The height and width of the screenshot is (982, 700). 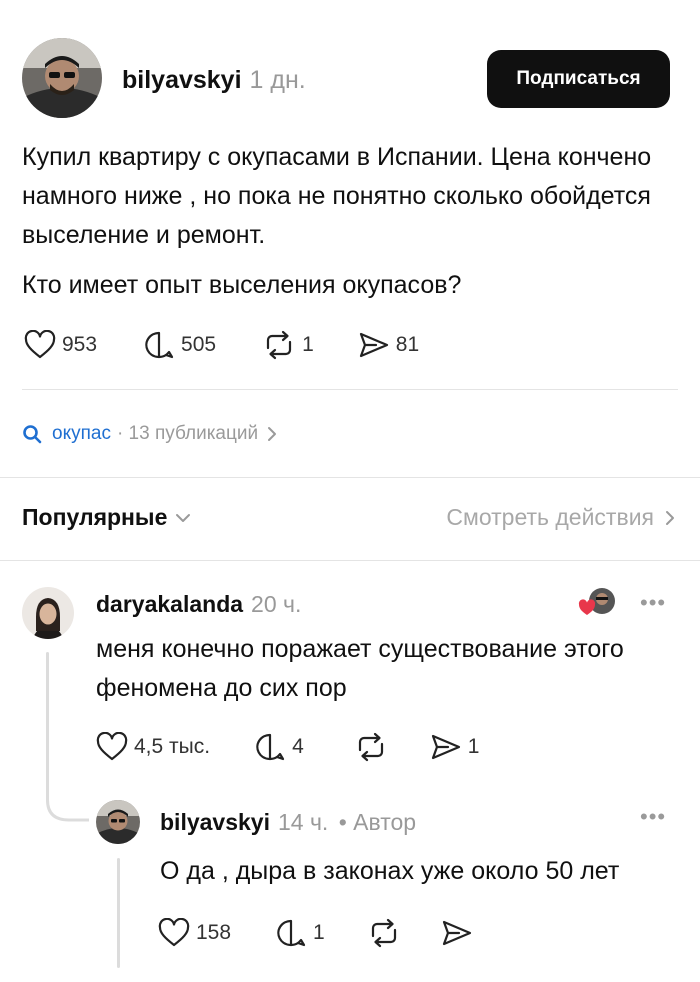 I want to click on reply-meta: bilyavskyi 14 ч. • Автор, so click(x=288, y=822).